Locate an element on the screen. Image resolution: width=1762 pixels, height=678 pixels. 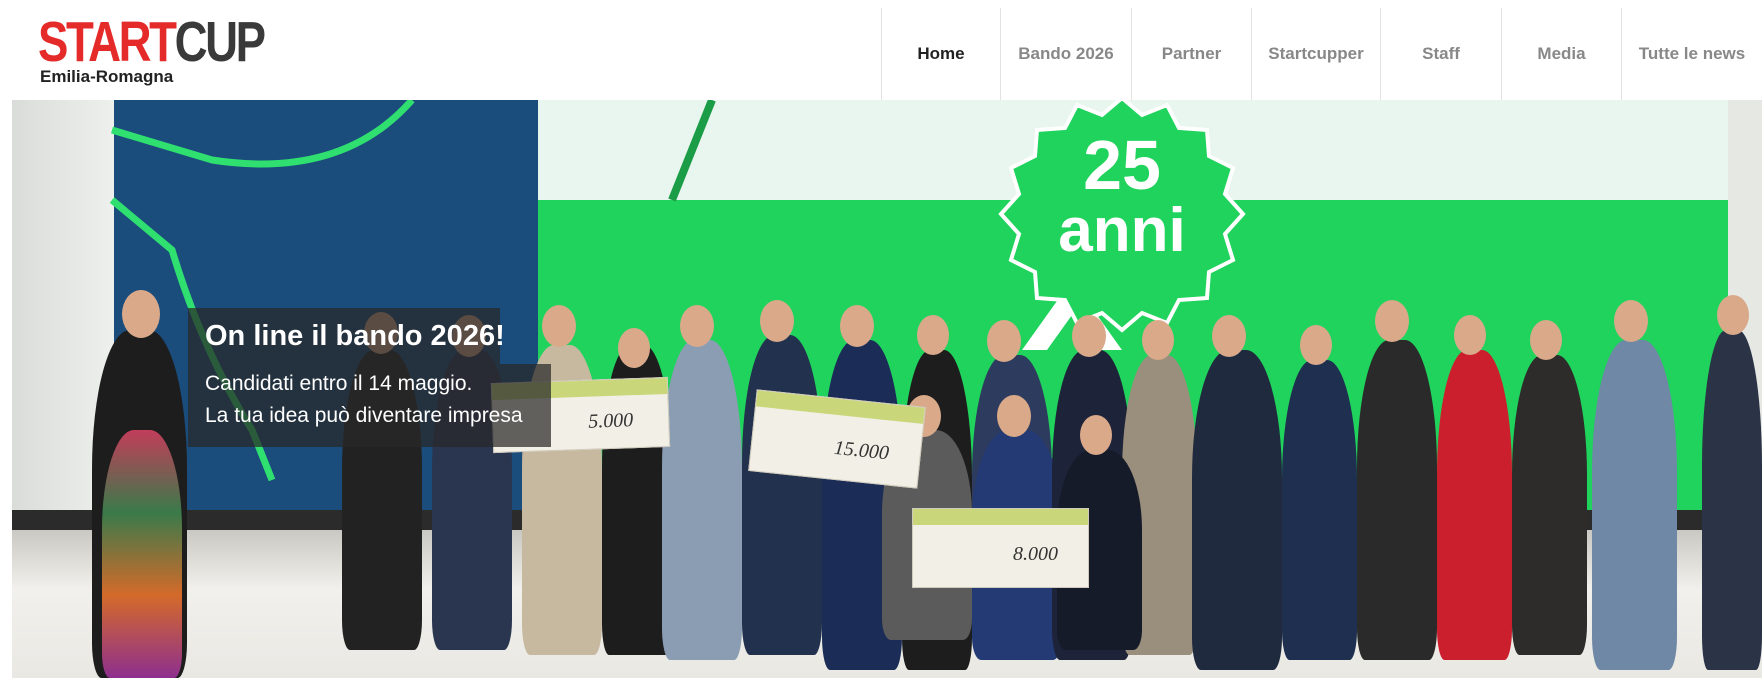
hero-caption-line-1: Candidati entro il 14 maggio. is located at coordinates (339, 383).